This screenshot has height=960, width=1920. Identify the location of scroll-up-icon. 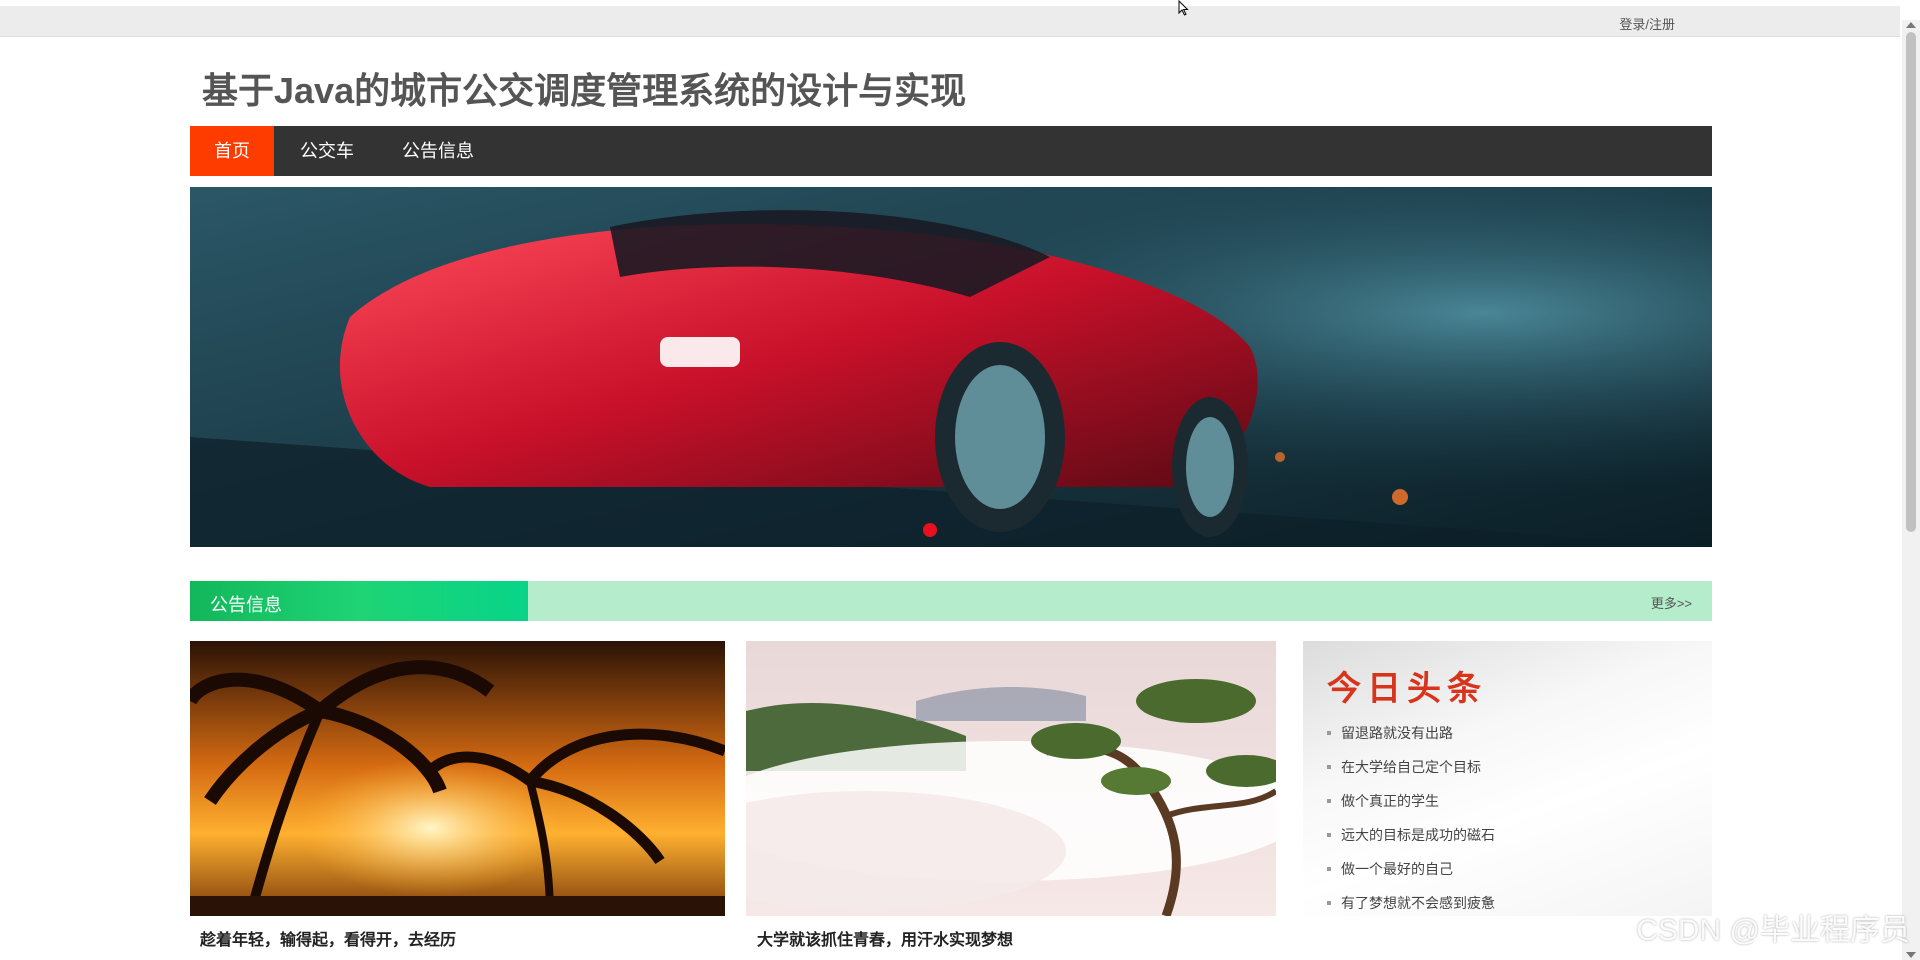
(1911, 25).